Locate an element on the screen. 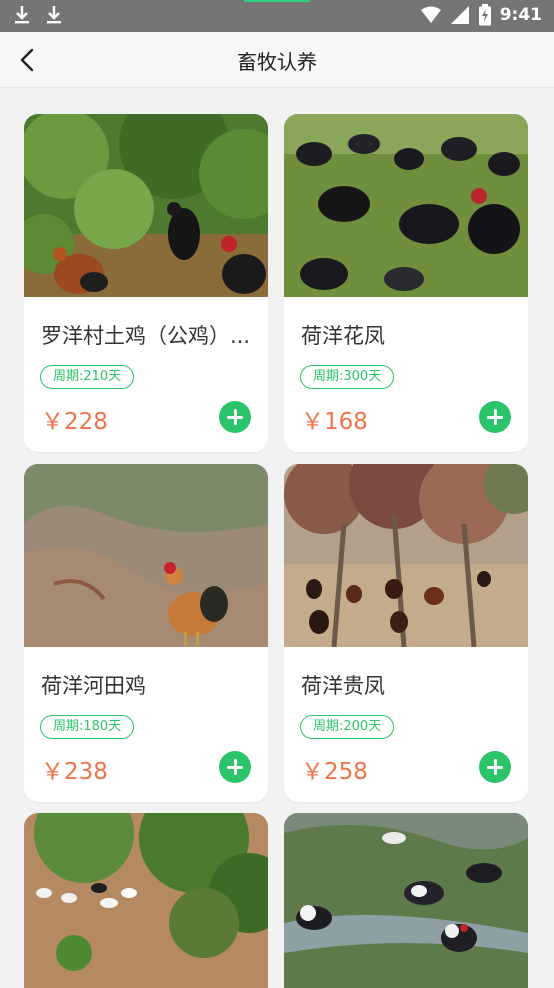 The image size is (554, 988). period-badge: 周期:180天 is located at coordinates (87, 727).